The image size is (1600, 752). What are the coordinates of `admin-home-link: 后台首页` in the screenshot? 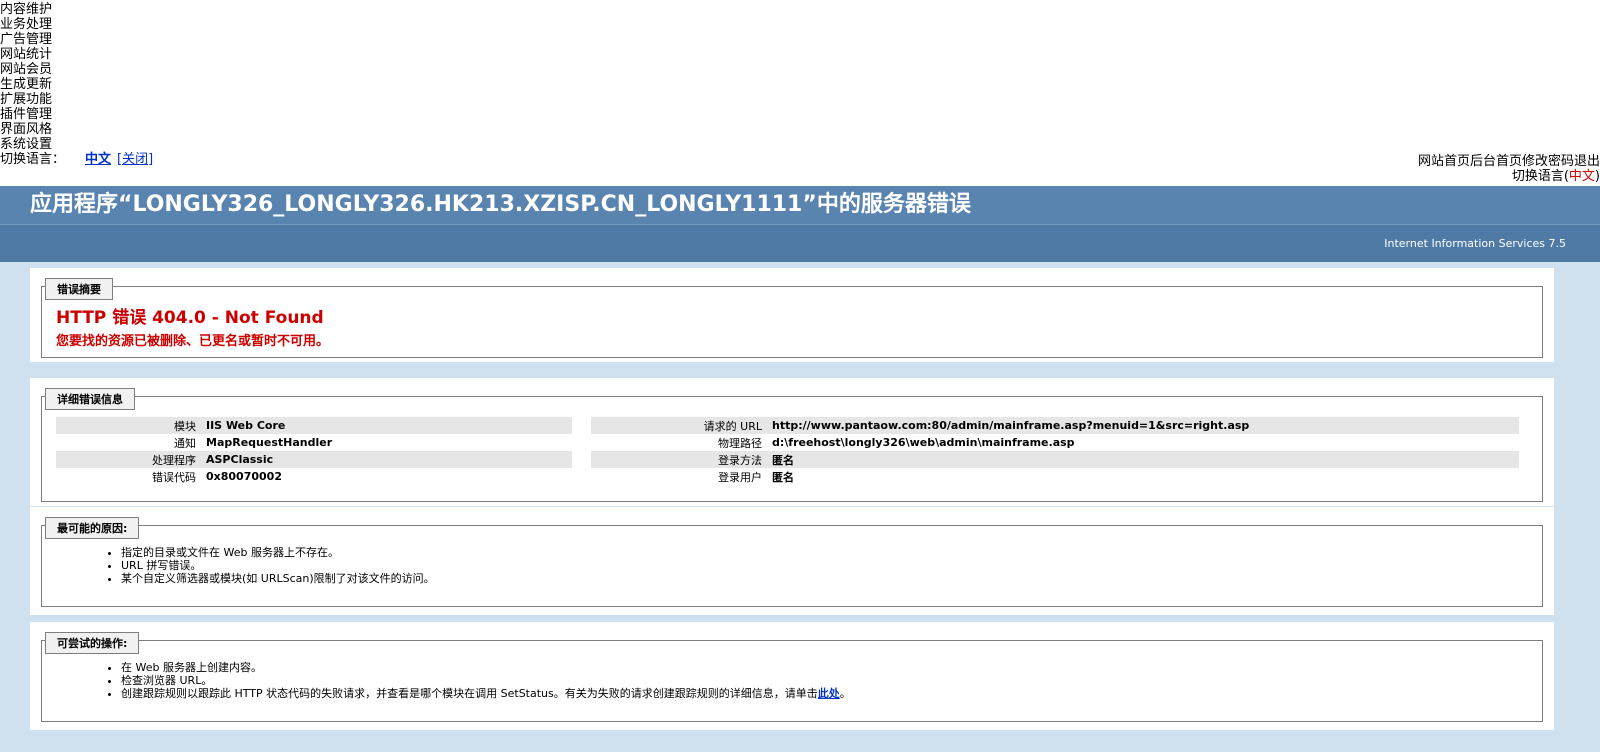 It's located at (1496, 161).